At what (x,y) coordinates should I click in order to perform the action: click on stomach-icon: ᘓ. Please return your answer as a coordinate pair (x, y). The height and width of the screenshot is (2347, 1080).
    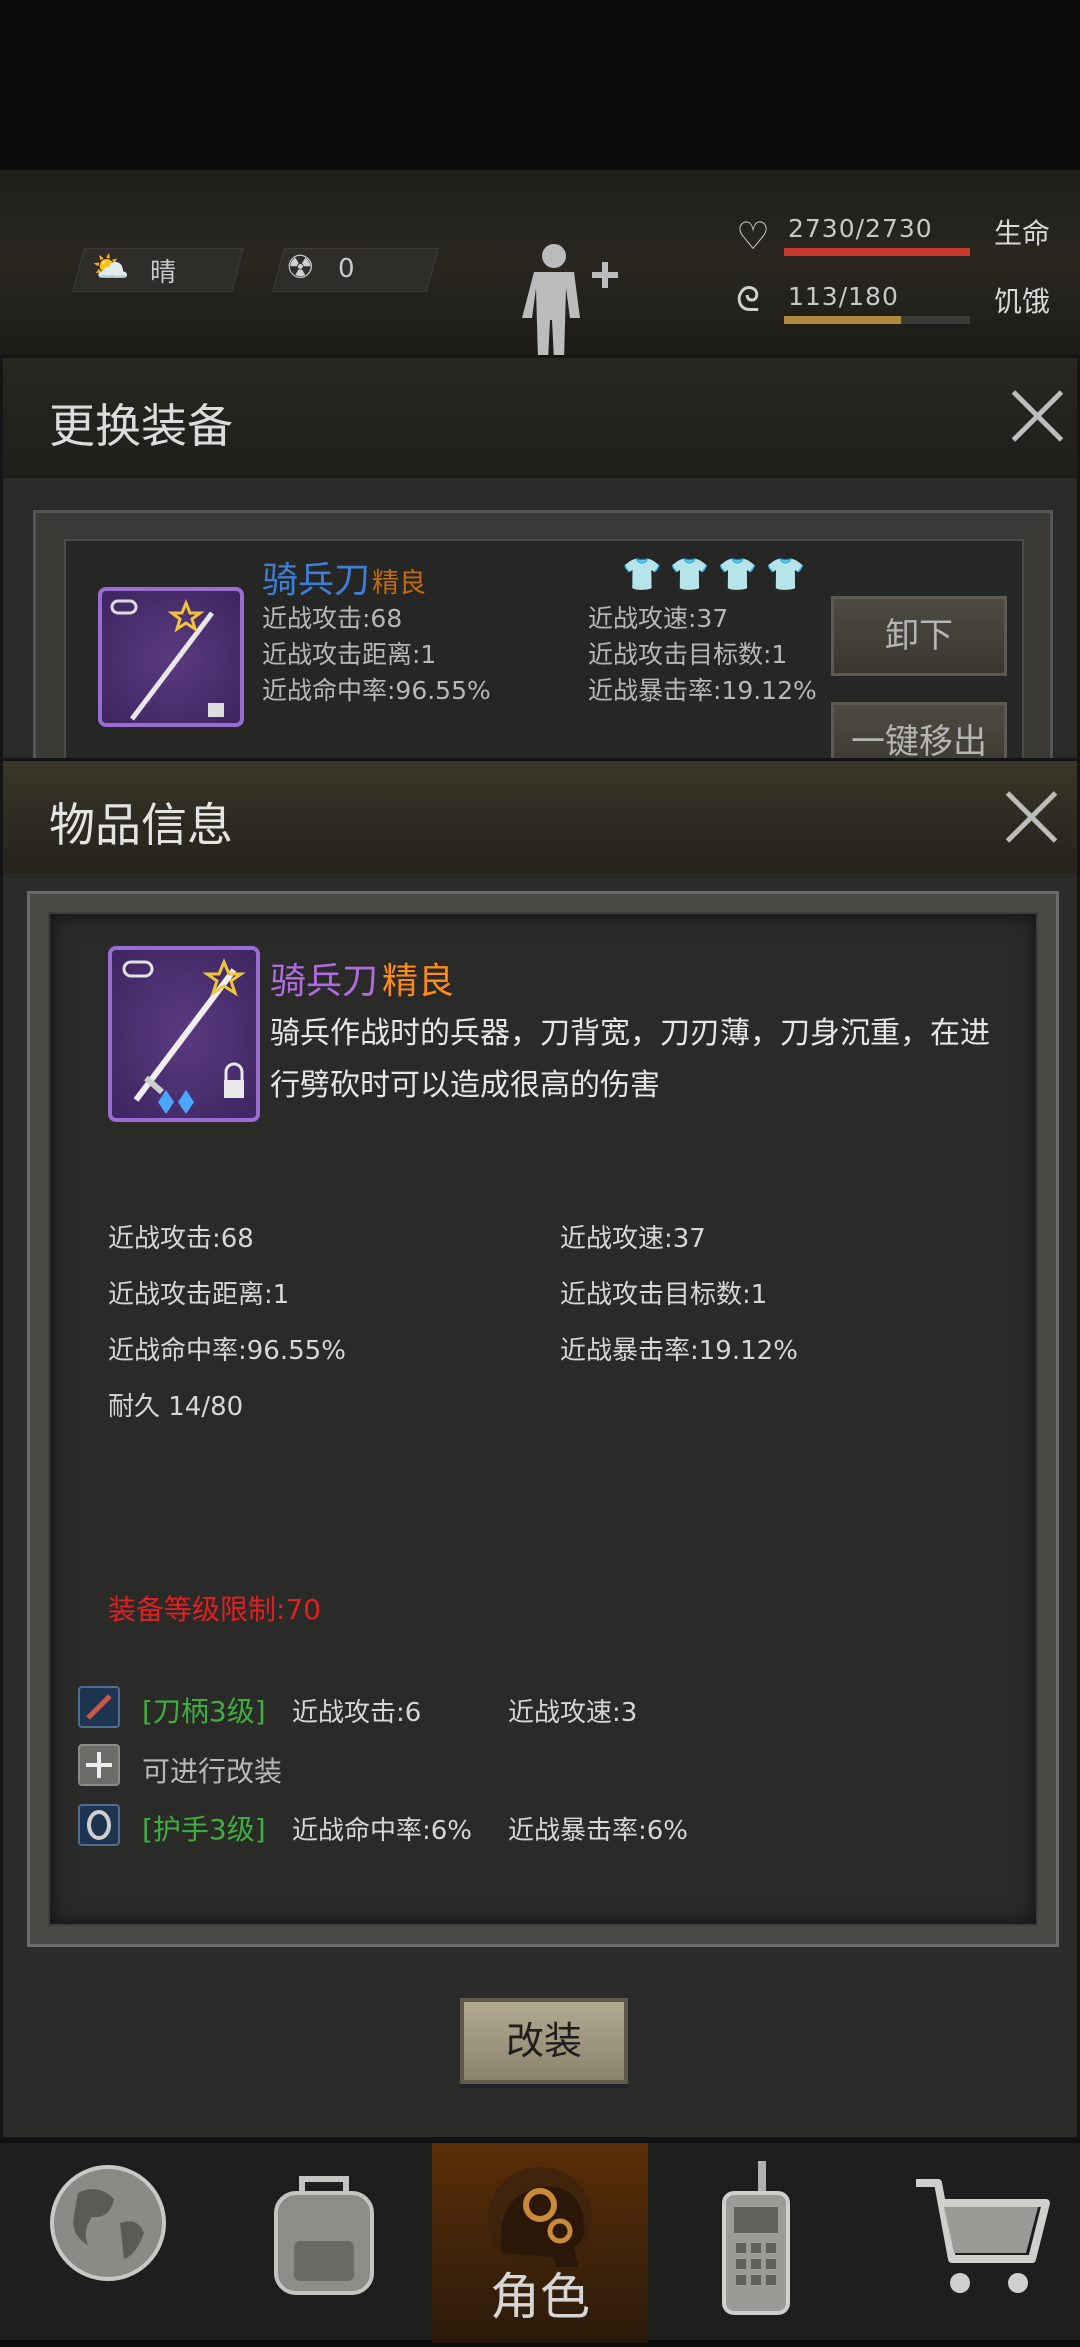
    Looking at the image, I should click on (748, 300).